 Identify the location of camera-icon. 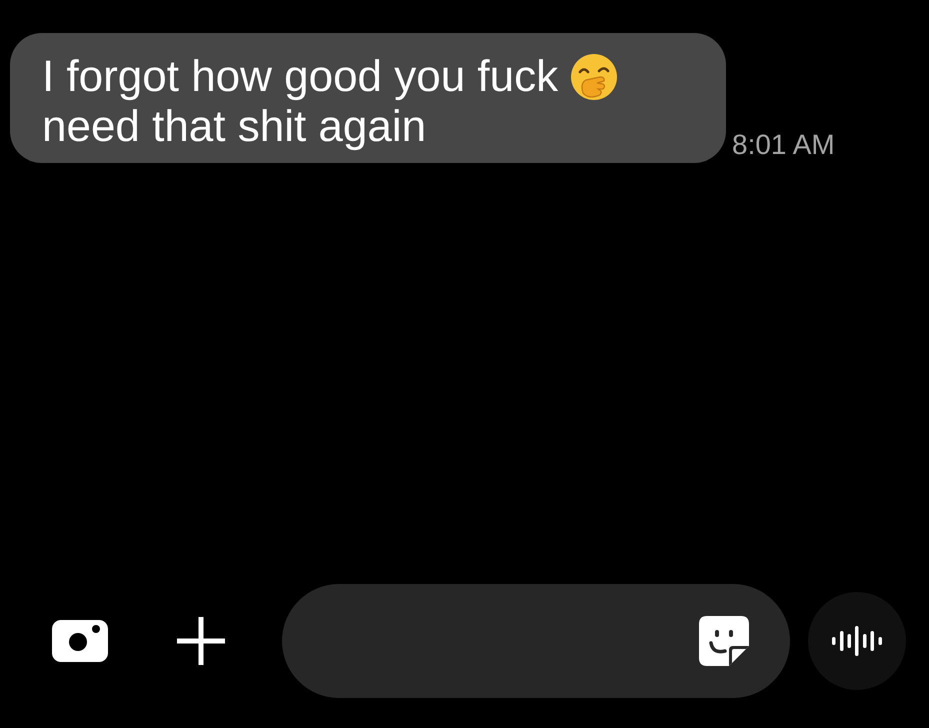
(80, 641).